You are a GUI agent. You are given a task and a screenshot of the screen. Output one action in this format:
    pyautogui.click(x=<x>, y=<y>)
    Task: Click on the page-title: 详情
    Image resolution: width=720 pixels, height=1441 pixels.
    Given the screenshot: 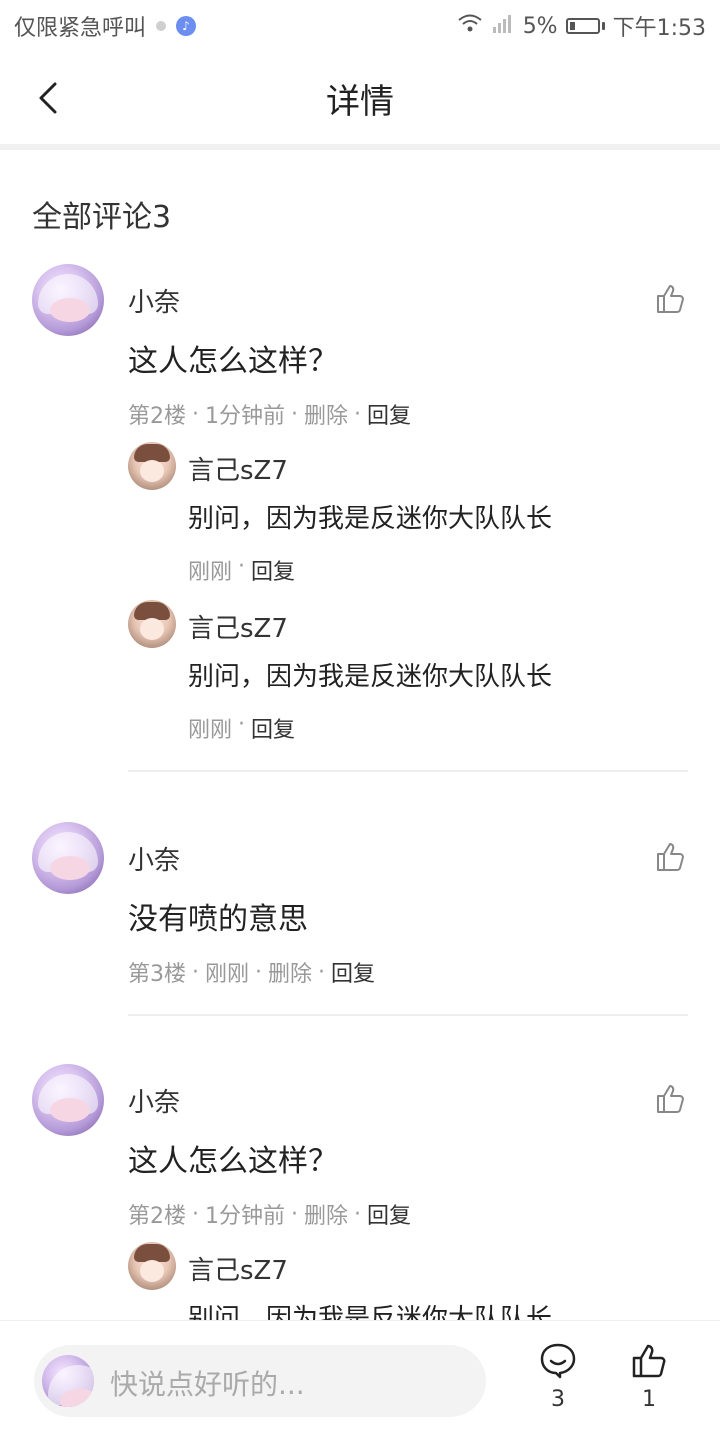 What is the action you would take?
    pyautogui.click(x=360, y=101)
    